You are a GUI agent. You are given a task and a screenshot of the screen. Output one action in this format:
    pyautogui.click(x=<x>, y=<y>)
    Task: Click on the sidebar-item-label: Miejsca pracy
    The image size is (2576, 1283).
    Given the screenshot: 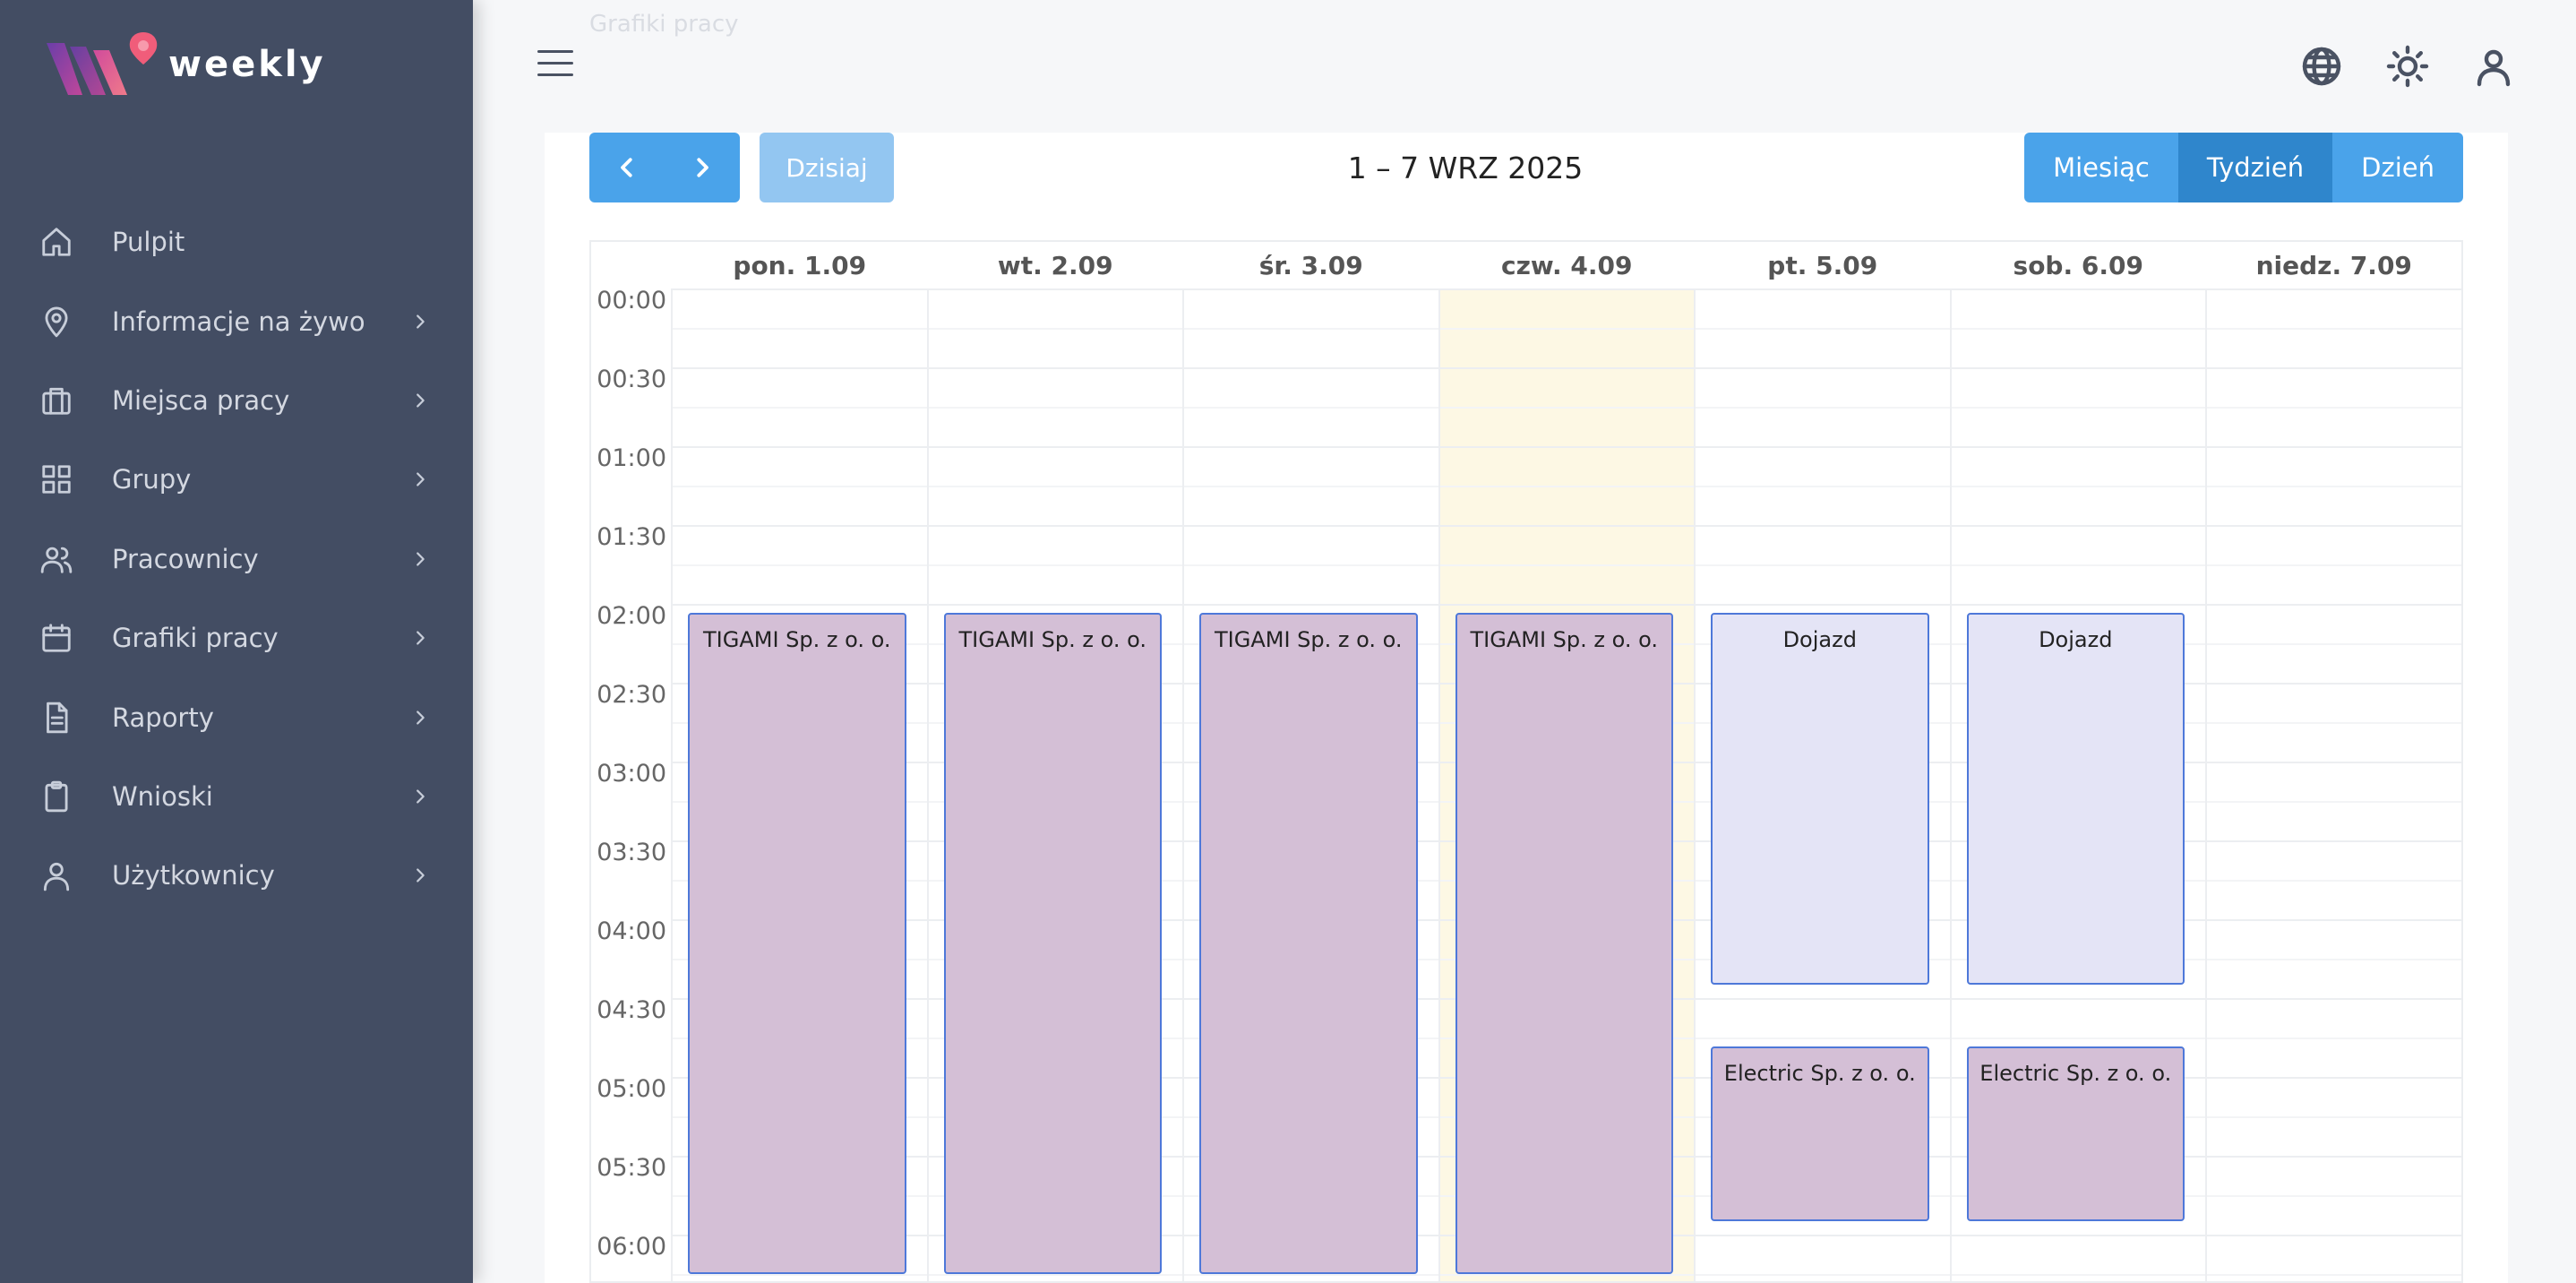 What is the action you would take?
    pyautogui.click(x=201, y=400)
    